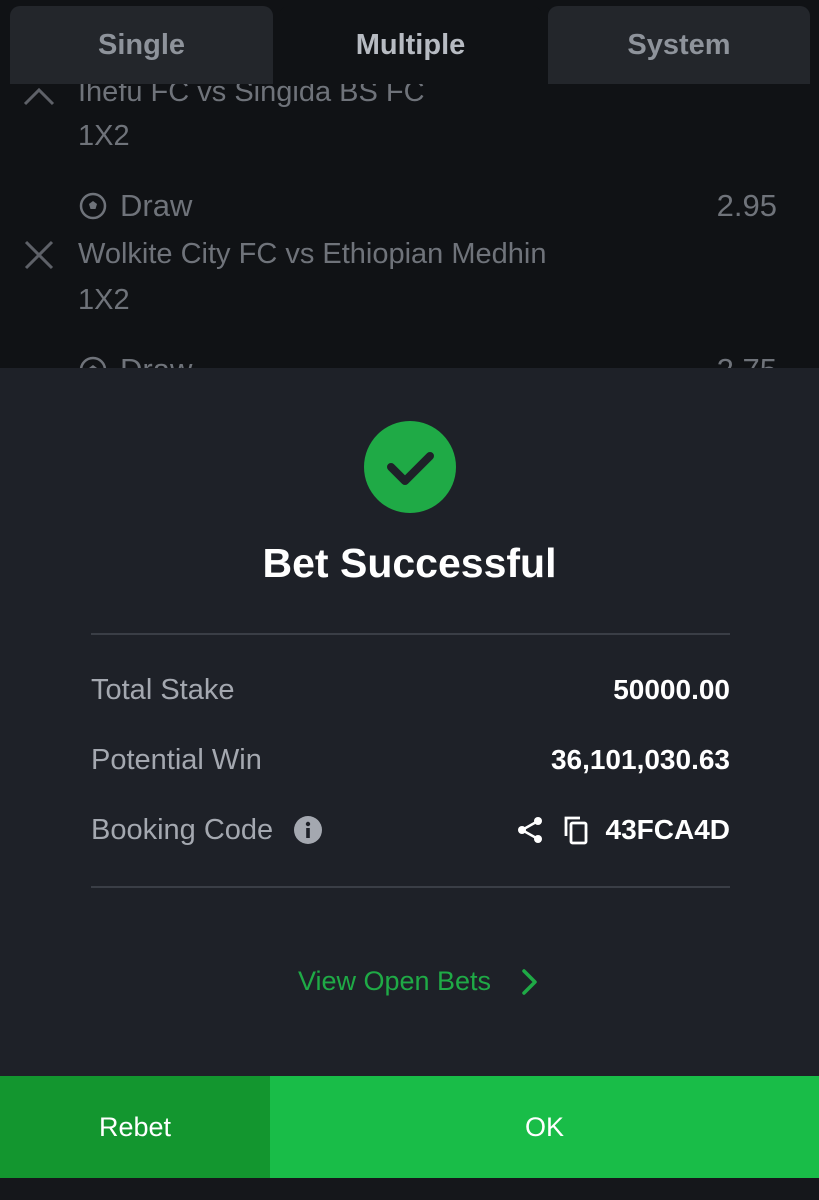 This screenshot has height=1200, width=819. What do you see at coordinates (394, 981) in the screenshot?
I see `view-open-bets-label: View Open Bets` at bounding box center [394, 981].